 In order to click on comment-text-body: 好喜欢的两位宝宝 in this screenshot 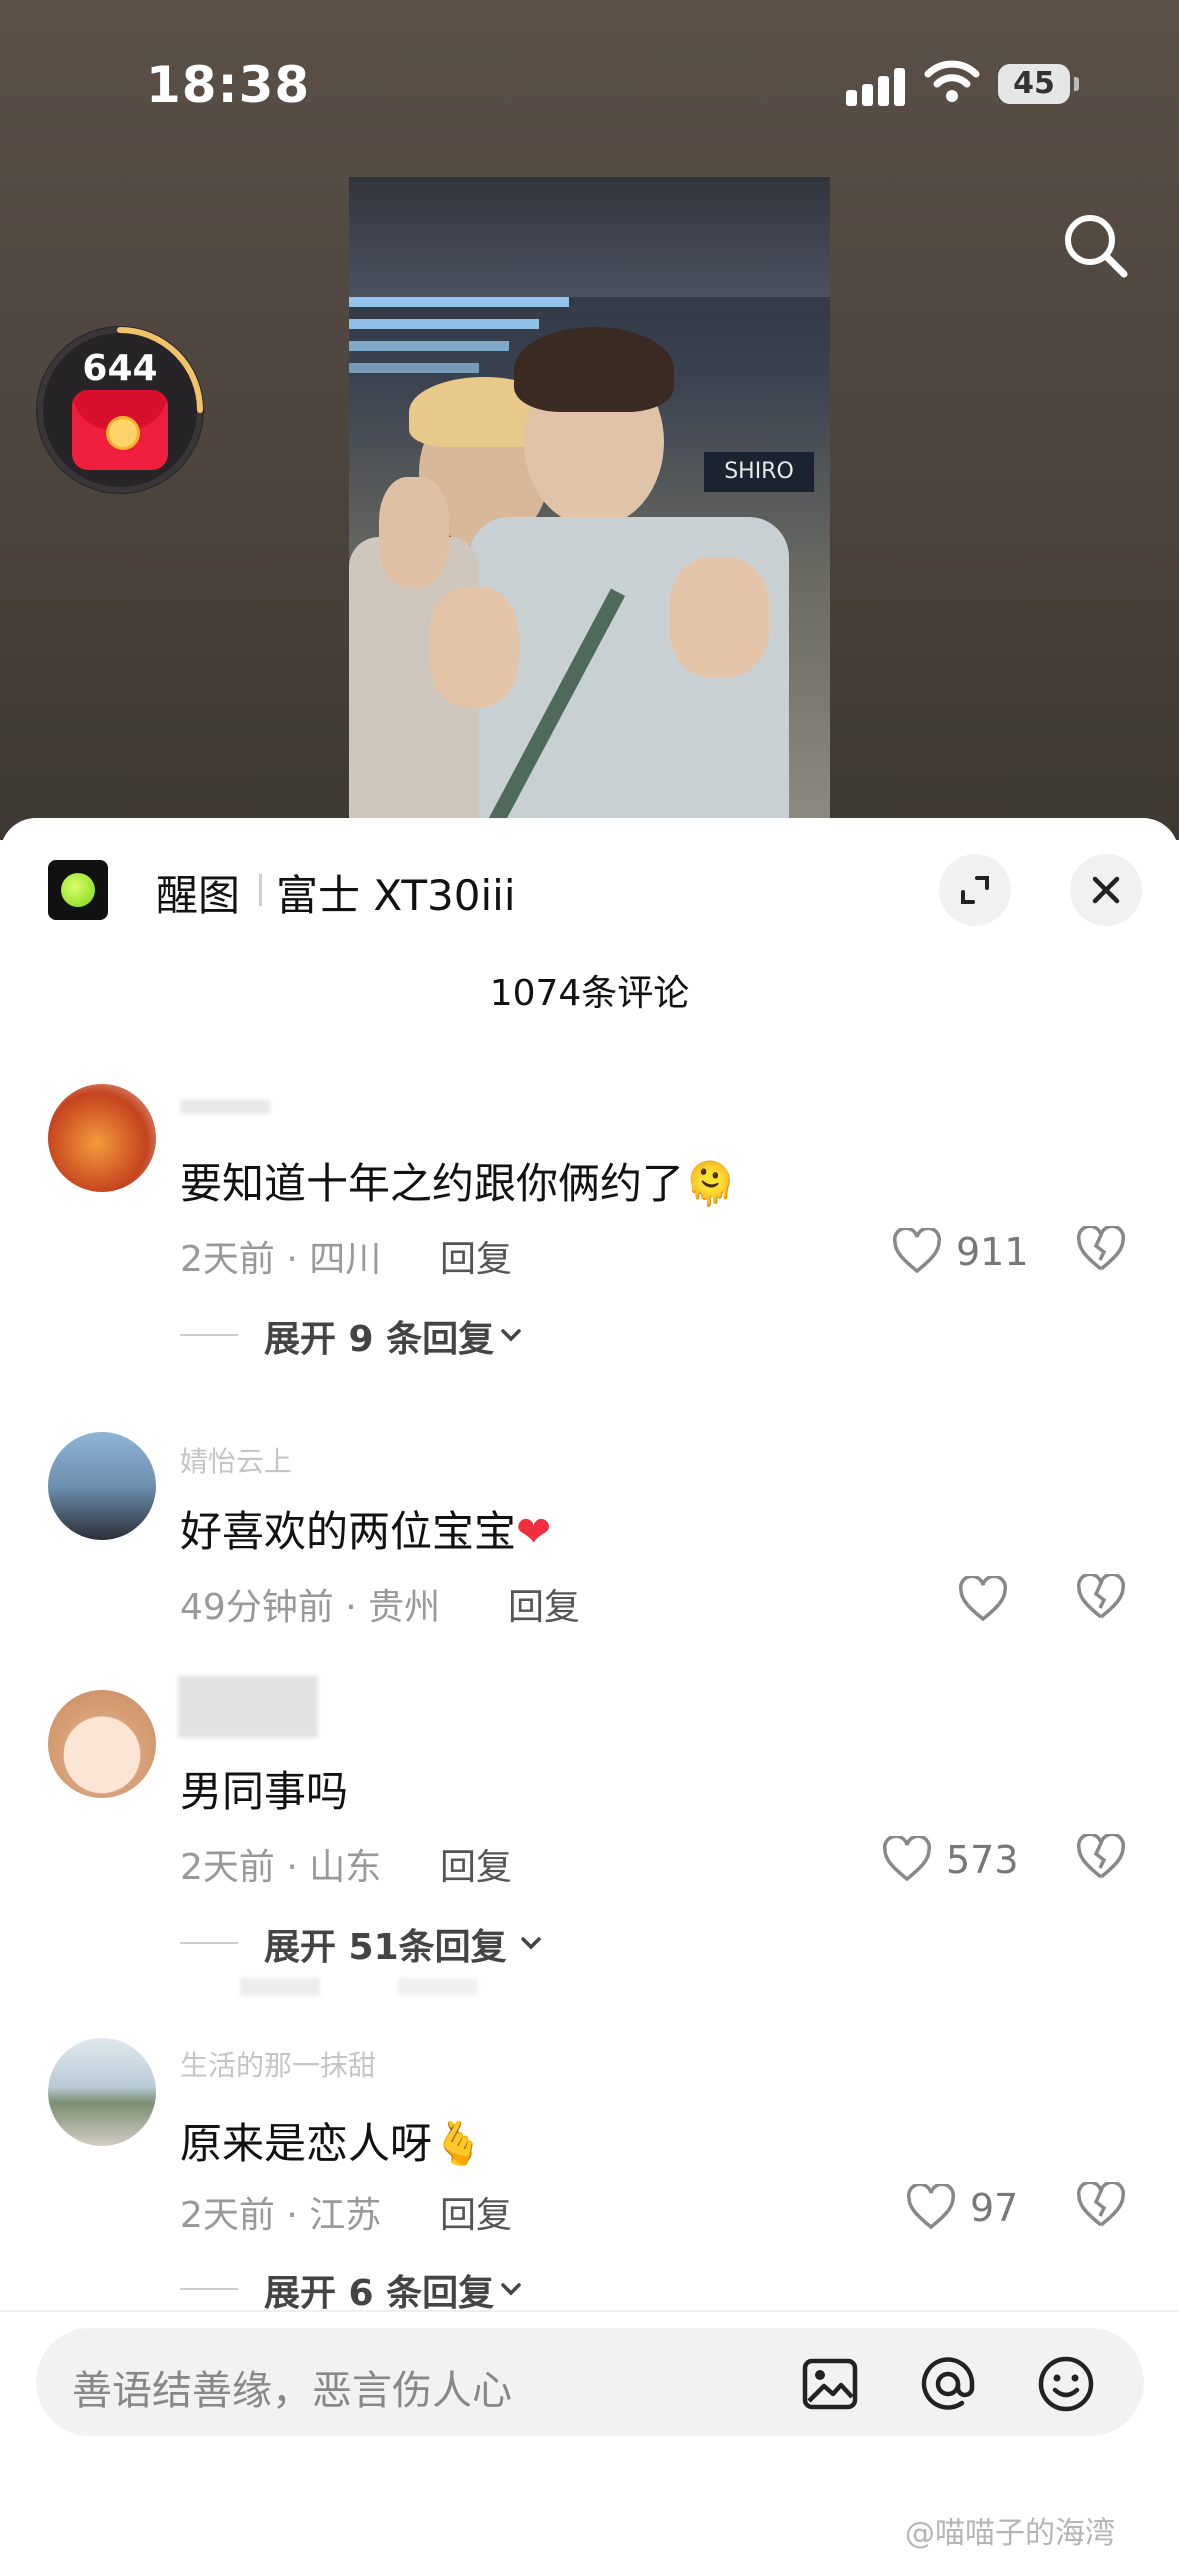, I will do `click(348, 1531)`.